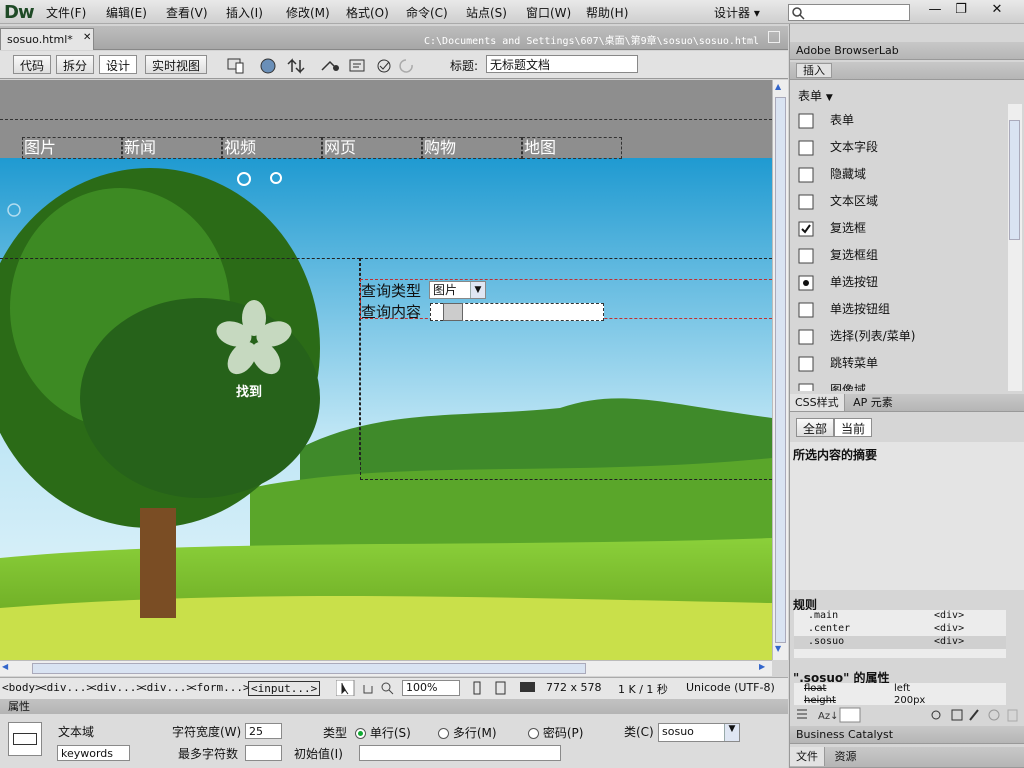 This screenshot has height=768, width=1024. I want to click on insert-category-select: 表单 ▼, so click(815, 95).